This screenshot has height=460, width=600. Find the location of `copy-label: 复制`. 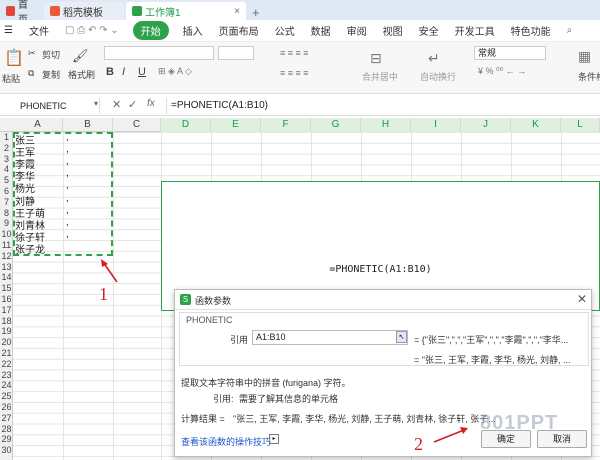

copy-label: 复制 is located at coordinates (51, 74).